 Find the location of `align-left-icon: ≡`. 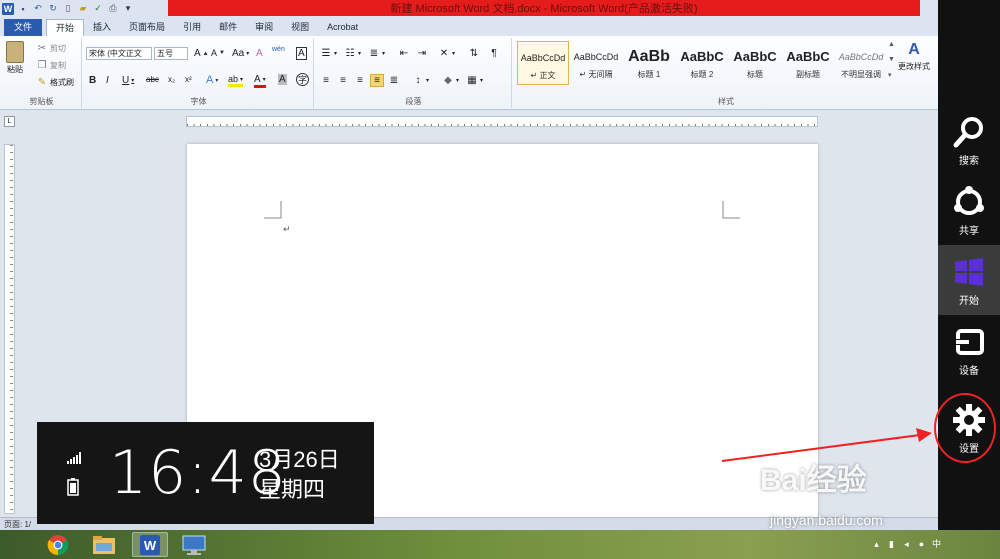

align-left-icon: ≡ is located at coordinates (326, 80).